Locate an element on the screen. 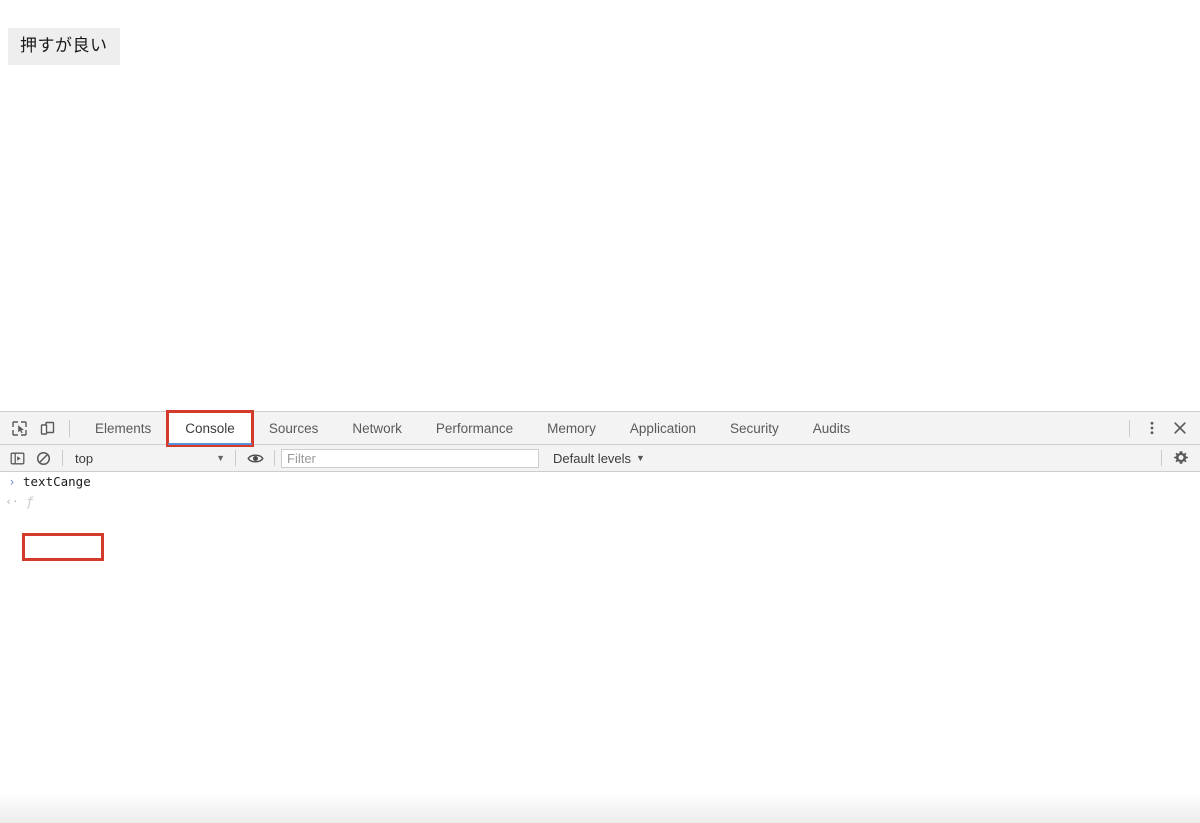 The image size is (1200, 823). console-result-line: ‹· ƒ is located at coordinates (600, 502).